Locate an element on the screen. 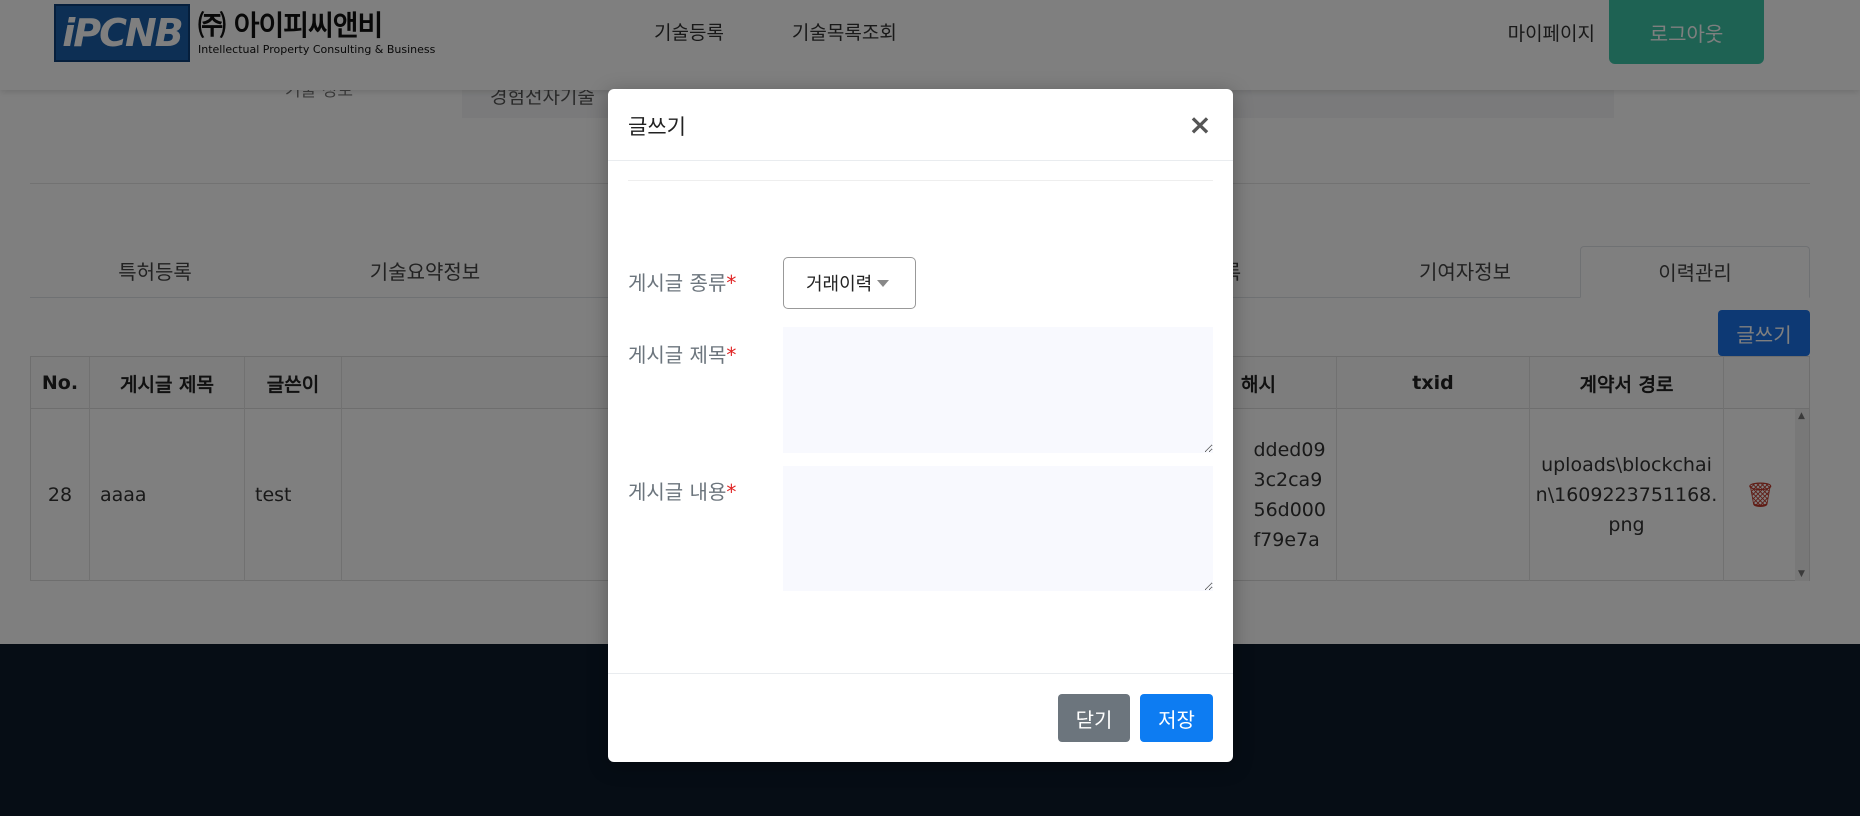  type-label: 게시글 종류* is located at coordinates (682, 281).